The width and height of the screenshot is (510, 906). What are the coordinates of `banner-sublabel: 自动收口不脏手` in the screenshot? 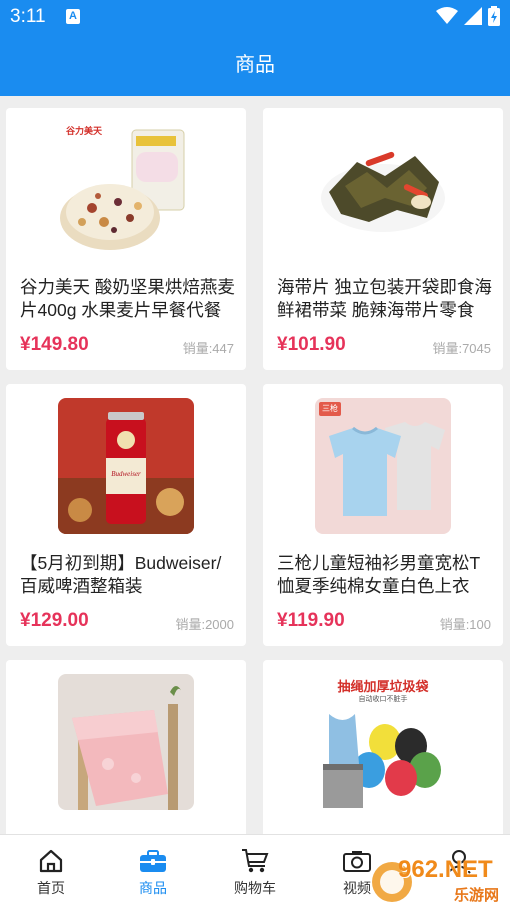 It's located at (383, 699).